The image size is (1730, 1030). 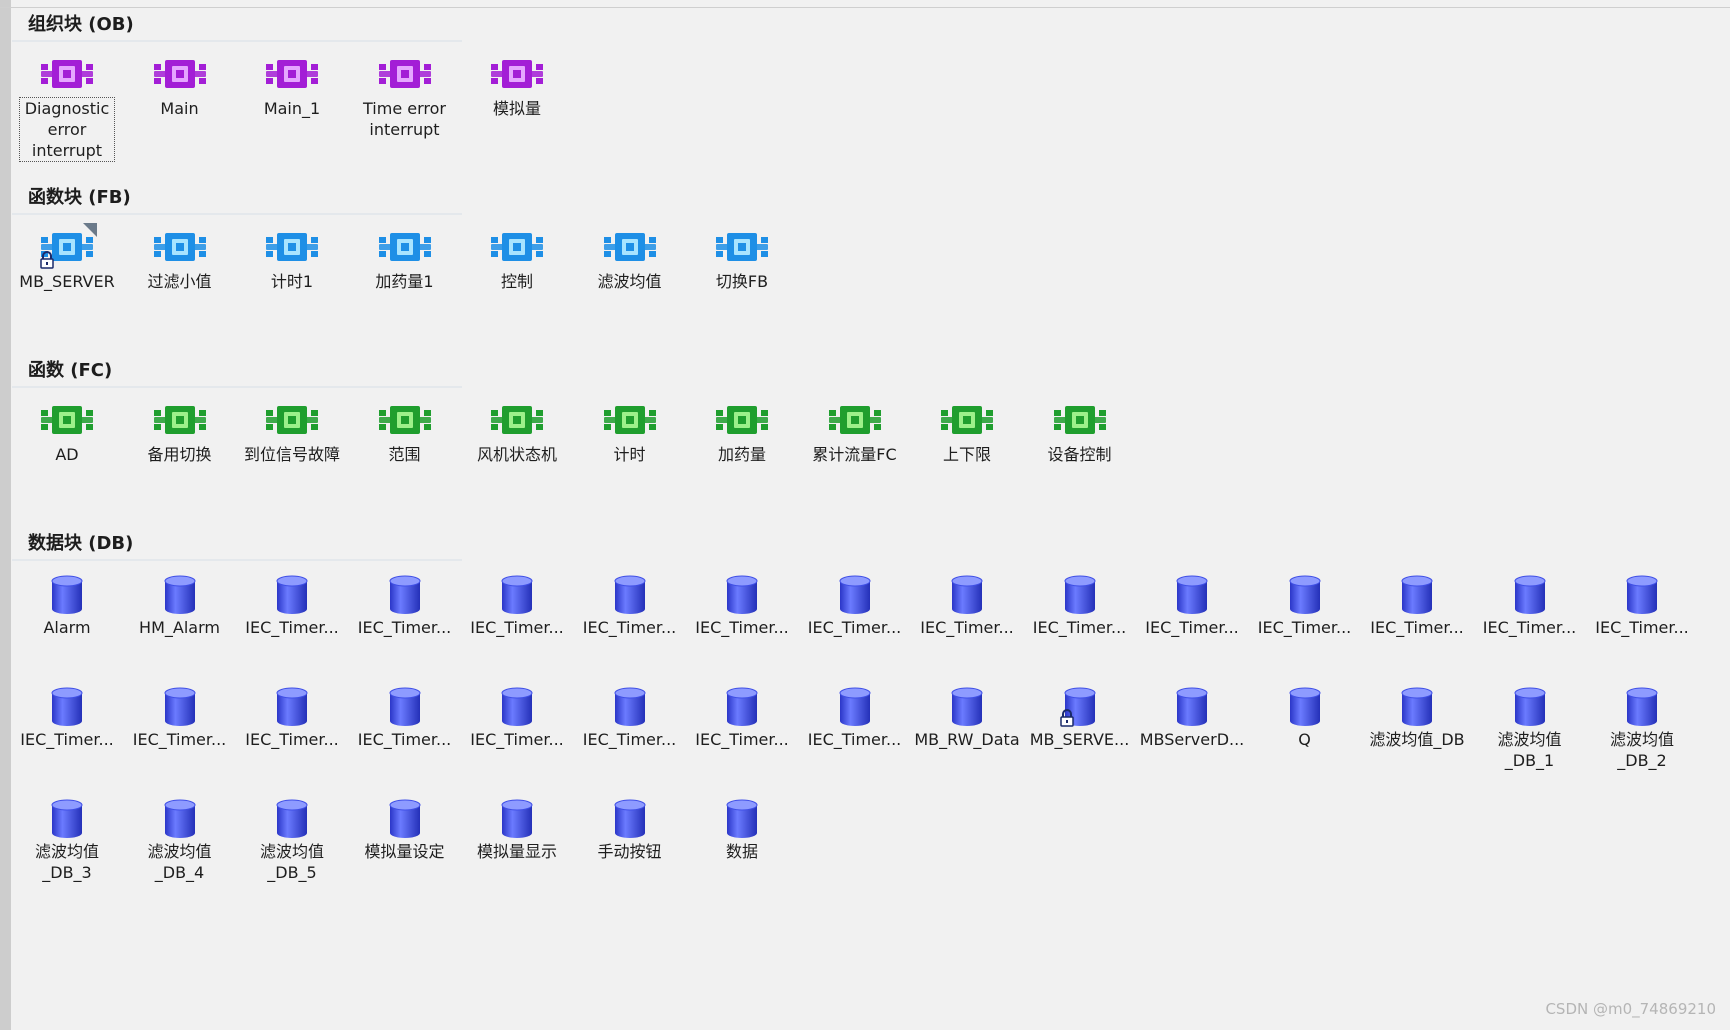 I want to click on db-block-item: 数据, so click(x=742, y=829).